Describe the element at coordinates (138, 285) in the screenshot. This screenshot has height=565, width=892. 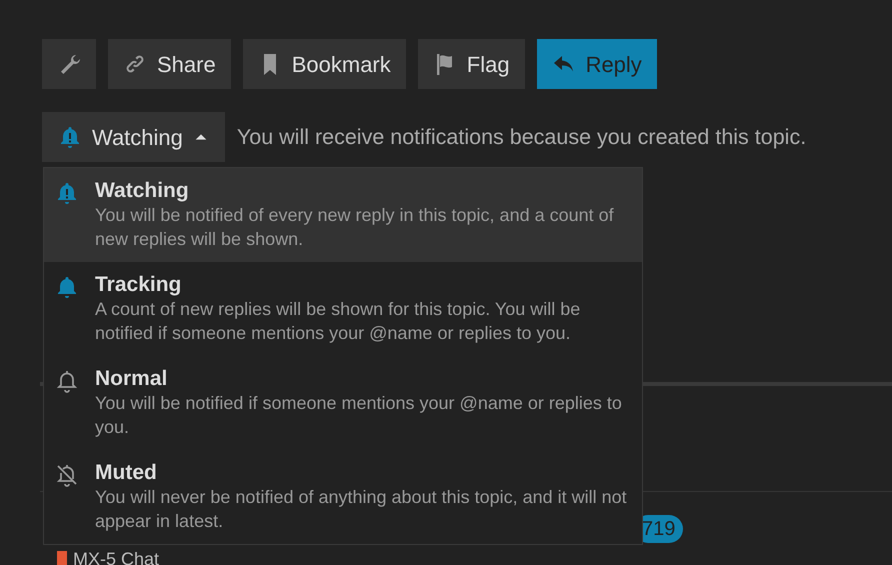
I see `option-title: Tracking` at that location.